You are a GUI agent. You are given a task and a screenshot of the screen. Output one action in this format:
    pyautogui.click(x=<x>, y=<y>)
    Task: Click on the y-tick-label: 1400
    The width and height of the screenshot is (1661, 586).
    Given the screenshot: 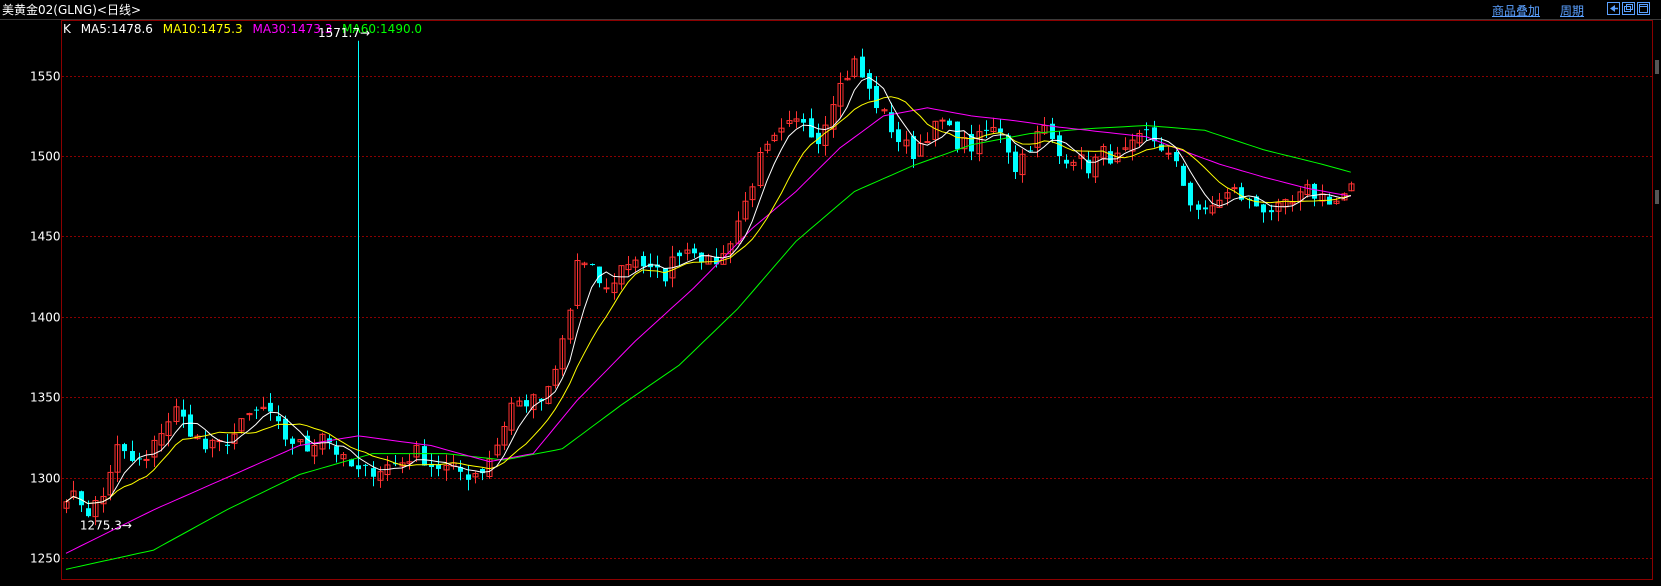 What is the action you would take?
    pyautogui.click(x=45, y=318)
    